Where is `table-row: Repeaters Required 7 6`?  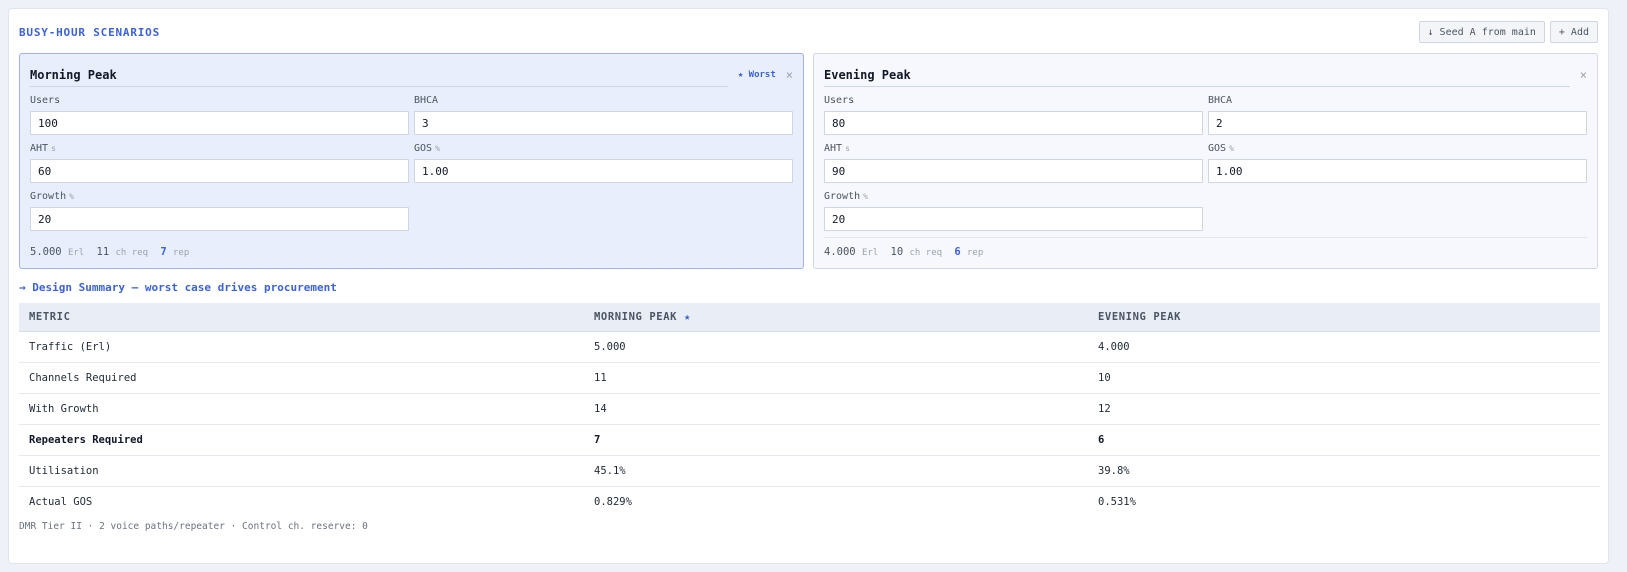
table-row: Repeaters Required 7 6 is located at coordinates (809, 440).